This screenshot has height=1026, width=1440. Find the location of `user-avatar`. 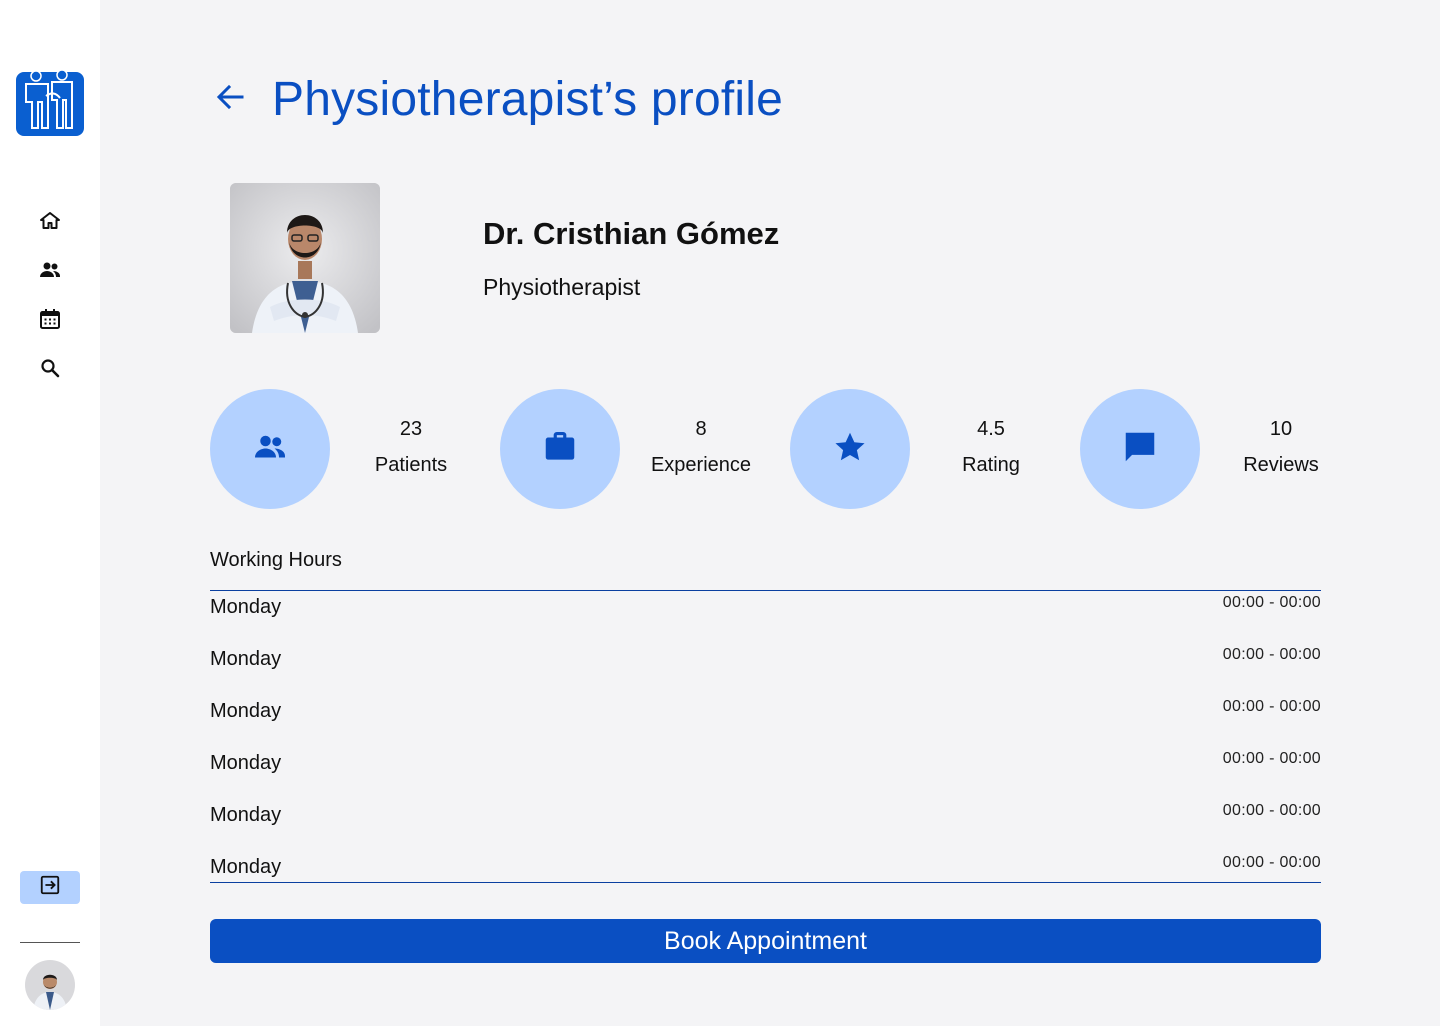

user-avatar is located at coordinates (50, 985).